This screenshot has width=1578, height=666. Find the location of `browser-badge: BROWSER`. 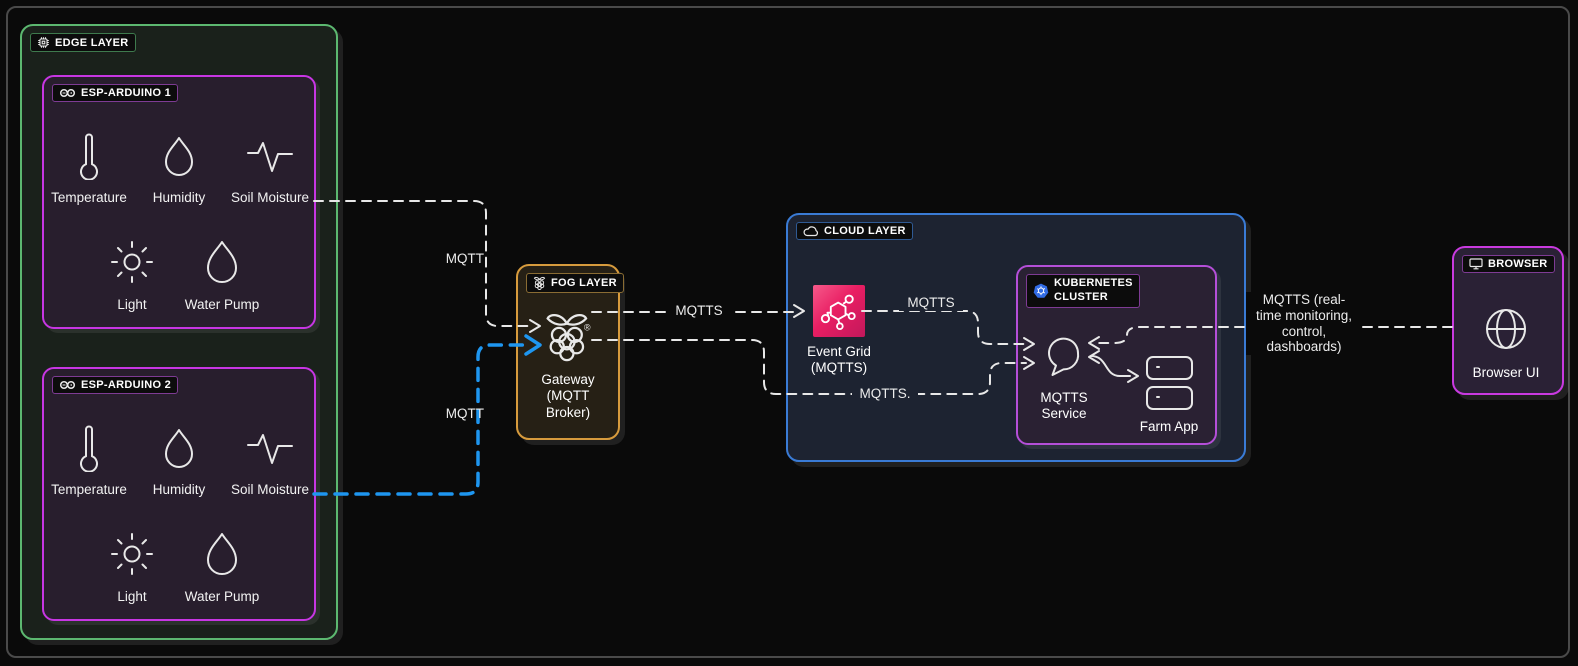

browser-badge: BROWSER is located at coordinates (1508, 264).